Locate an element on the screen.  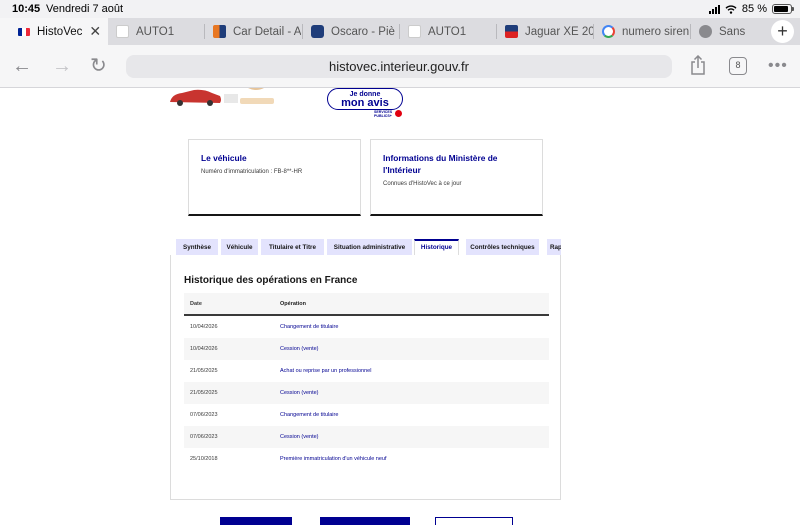
tab-vehicule: Véhicule is located at coordinates (239, 247).